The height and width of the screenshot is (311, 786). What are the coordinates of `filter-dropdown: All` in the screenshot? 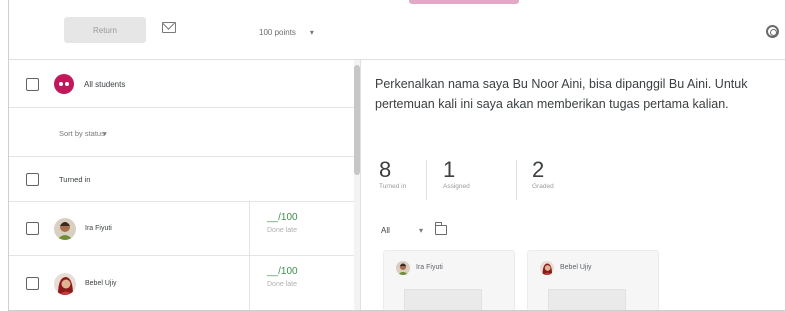 It's located at (385, 230).